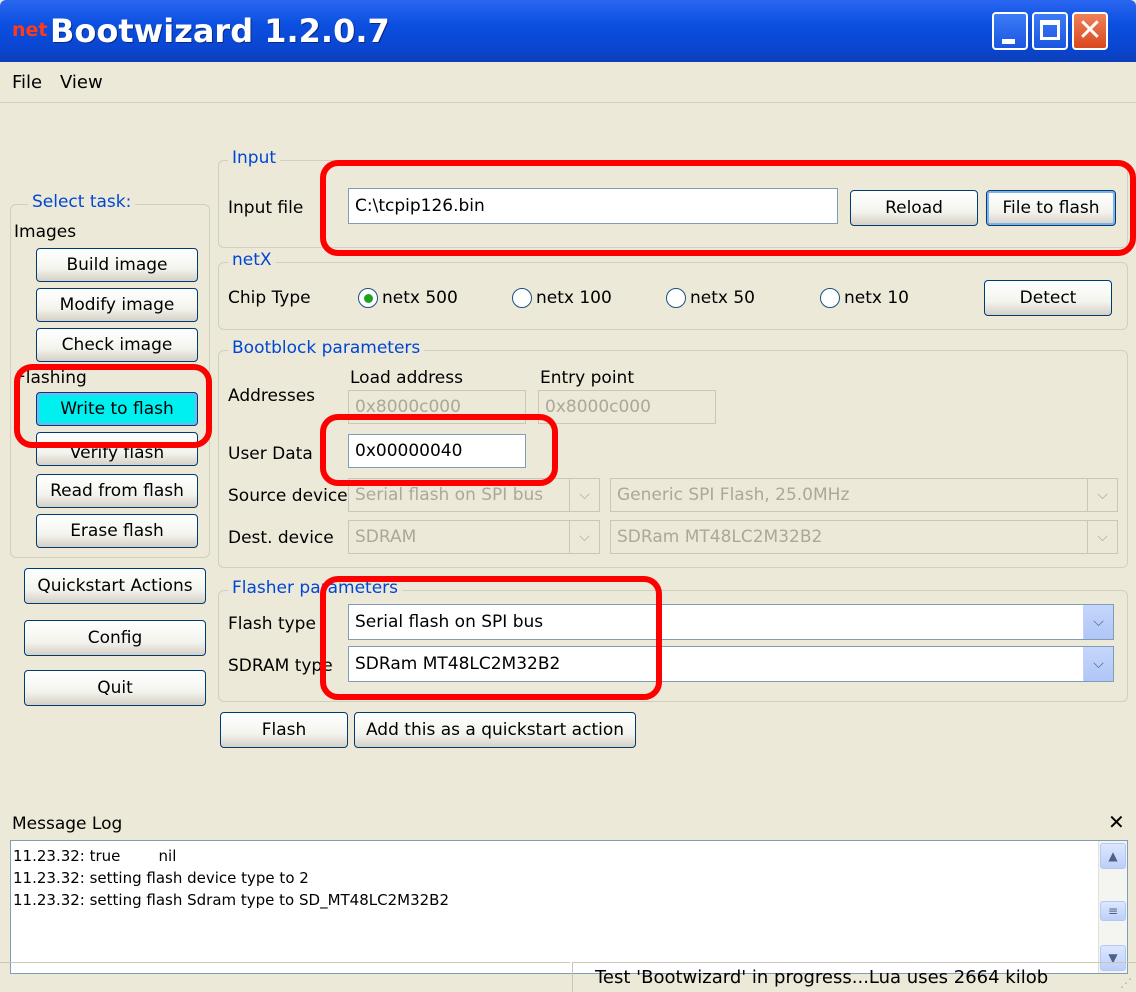 Image resolution: width=1136 pixels, height=992 pixels. What do you see at coordinates (720, 537) in the screenshot?
I see `dest-device-detail-value: SDRam MT48LC2M32B2` at bounding box center [720, 537].